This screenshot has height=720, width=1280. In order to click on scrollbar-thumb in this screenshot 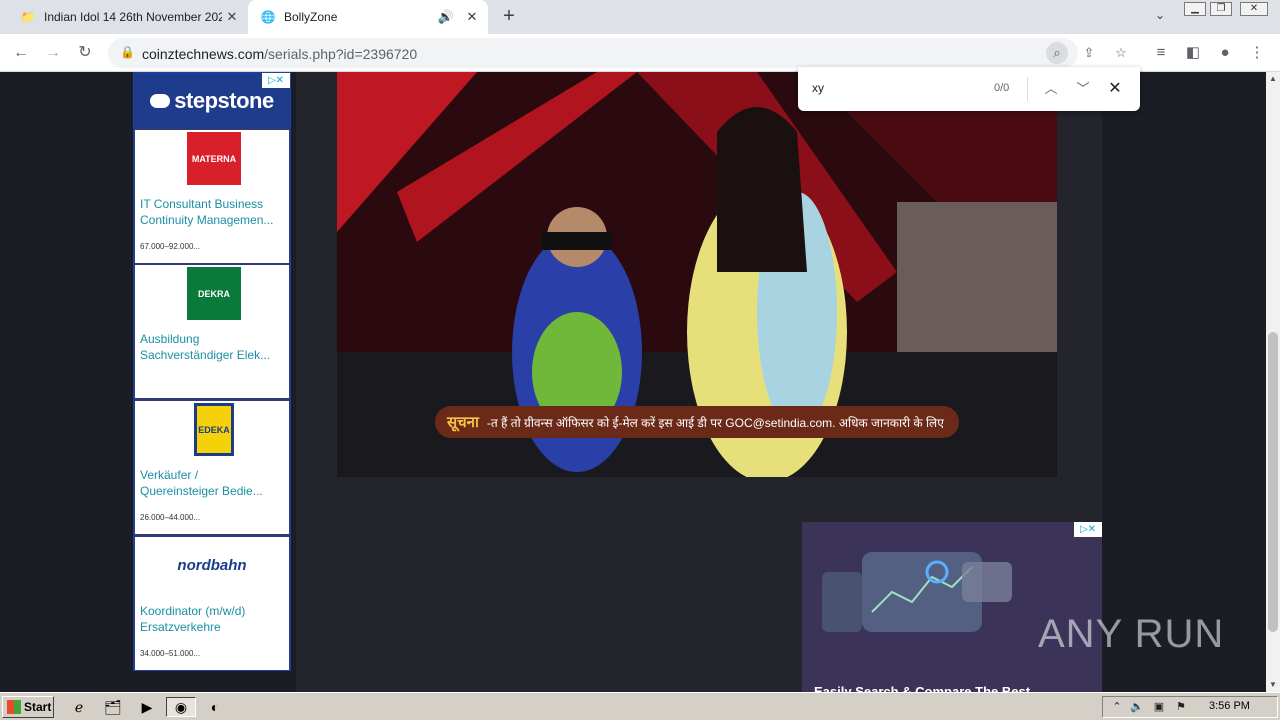, I will do `click(1273, 482)`.